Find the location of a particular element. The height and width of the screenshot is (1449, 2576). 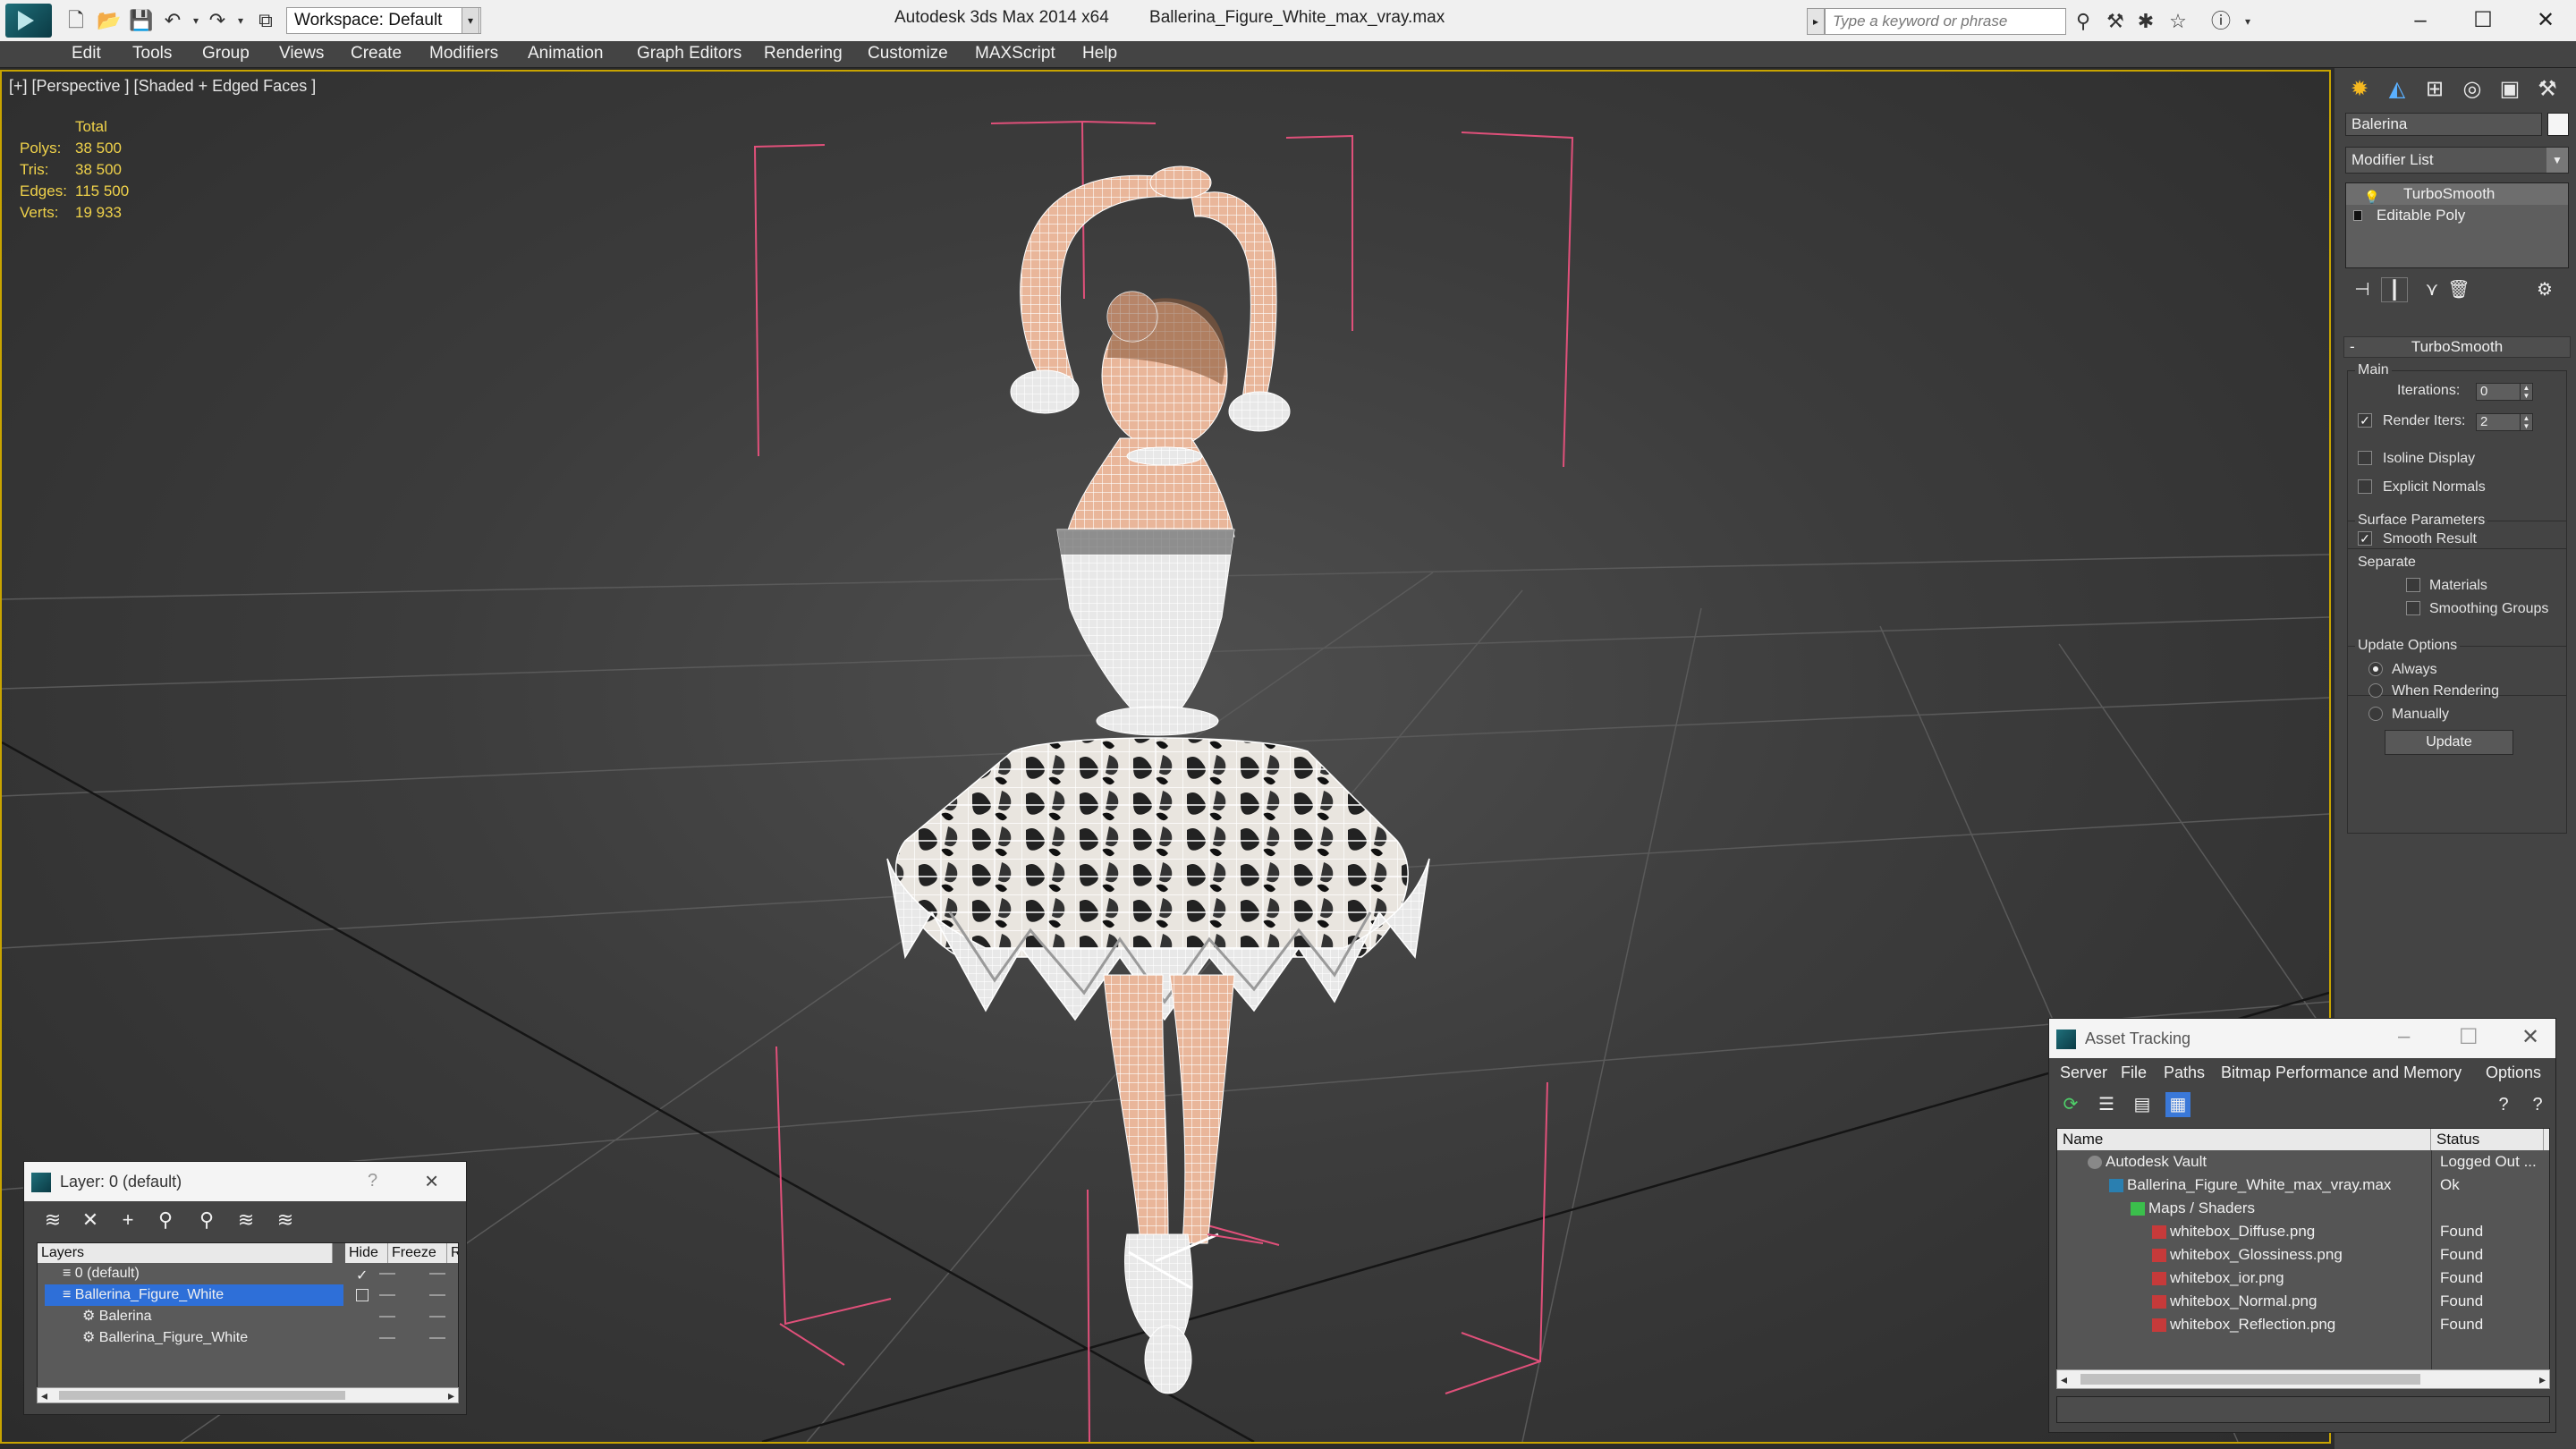

asset-row: whitebox_Reflection.png Found is located at coordinates (2303, 1324).